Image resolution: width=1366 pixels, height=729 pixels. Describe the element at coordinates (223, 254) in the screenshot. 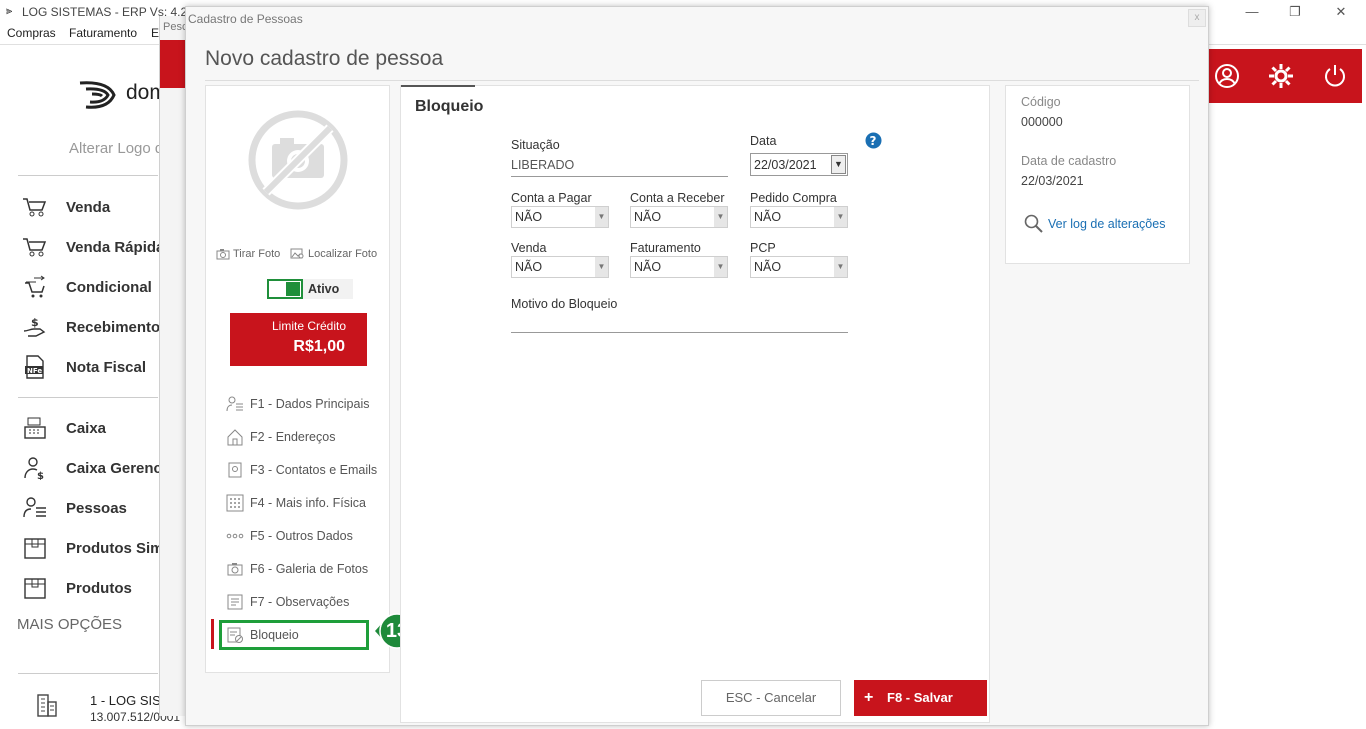

I see `camera-icon` at that location.